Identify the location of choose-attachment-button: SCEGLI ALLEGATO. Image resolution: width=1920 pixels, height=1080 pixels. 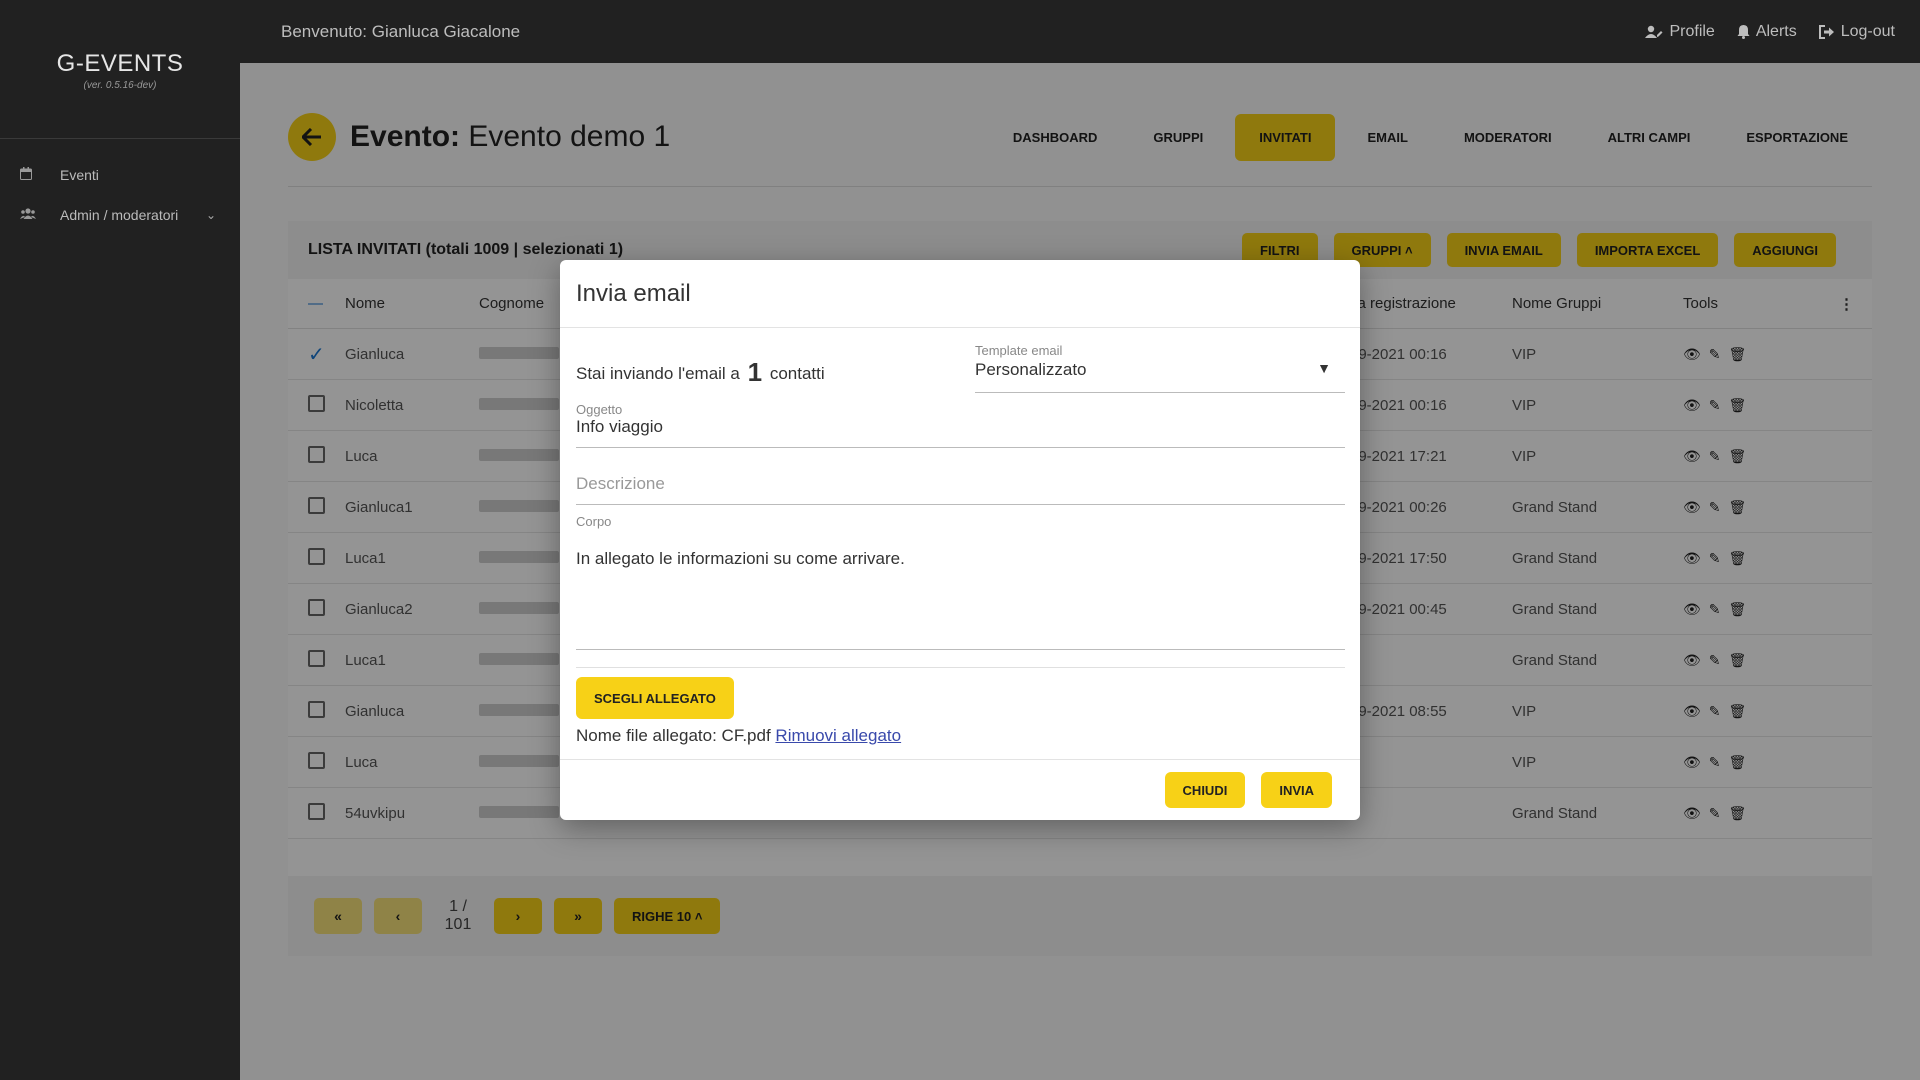
(655, 698).